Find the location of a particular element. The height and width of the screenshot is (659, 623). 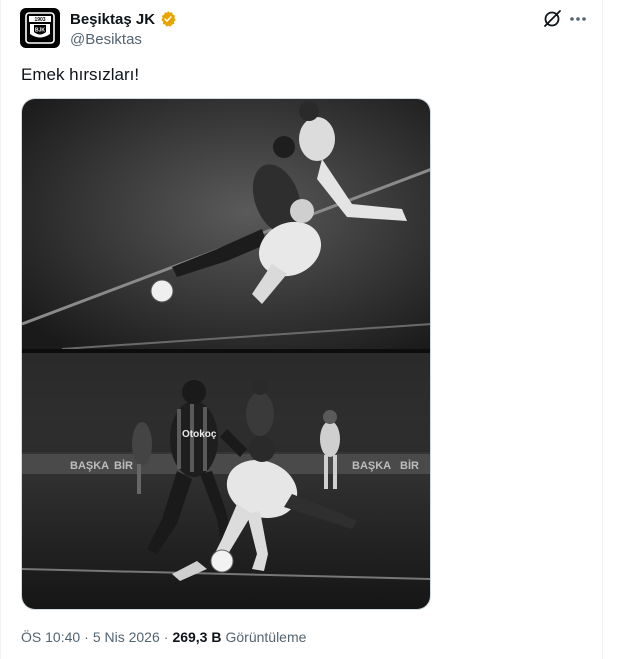

tweet-text: Emek hırsızları! is located at coordinates (80, 74).